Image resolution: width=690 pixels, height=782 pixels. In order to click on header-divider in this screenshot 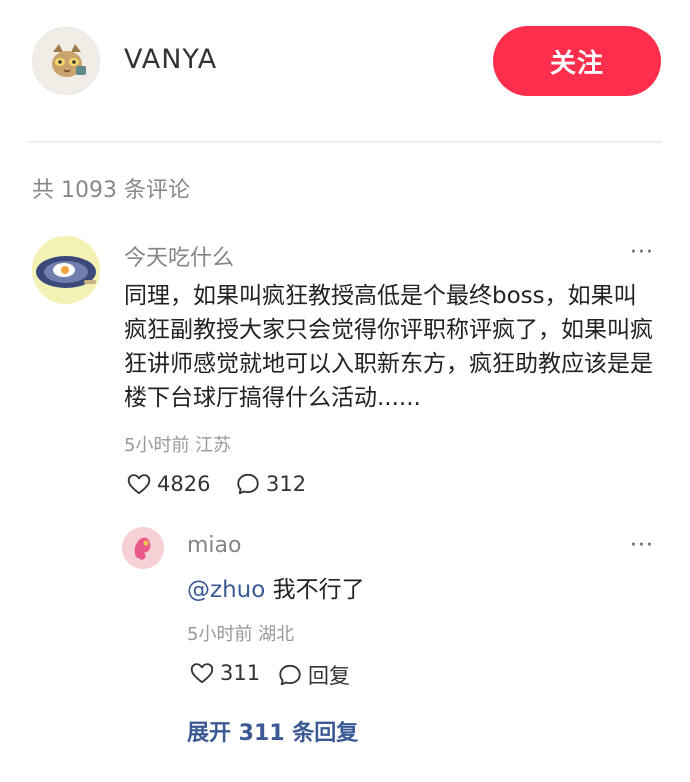, I will do `click(345, 142)`.